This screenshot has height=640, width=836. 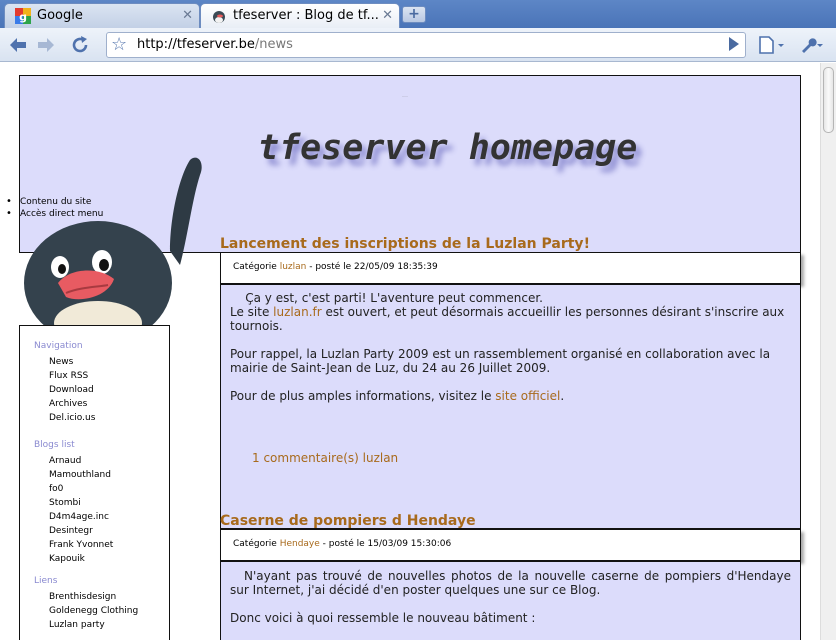 I want to click on blog-link: fo0, so click(x=81, y=489).